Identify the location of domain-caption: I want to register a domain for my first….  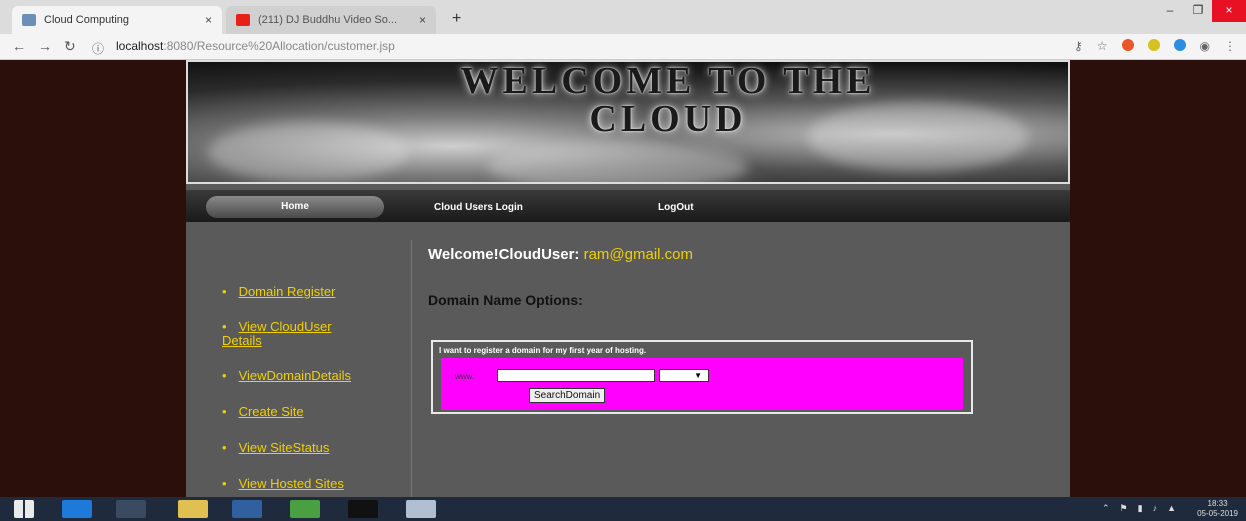
(543, 350).